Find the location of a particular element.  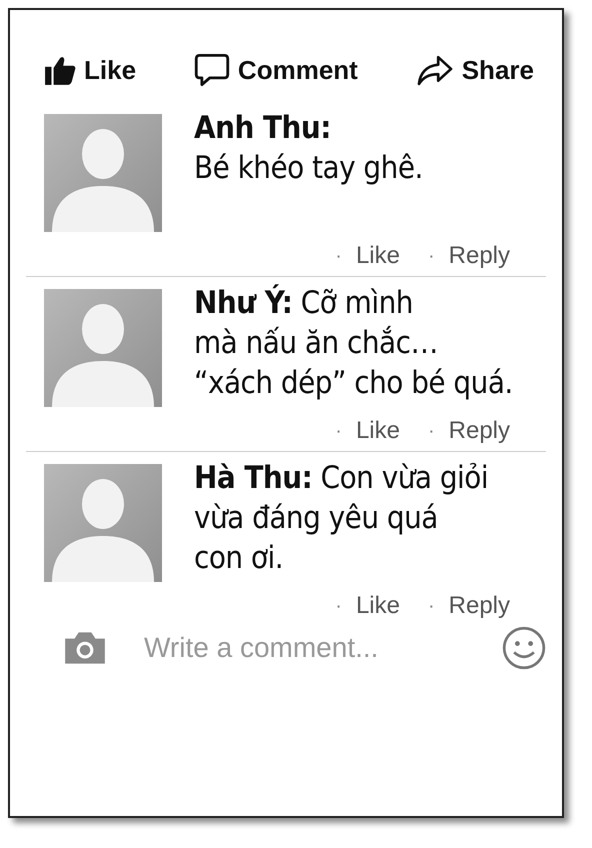

share-button: Share is located at coordinates (475, 70).